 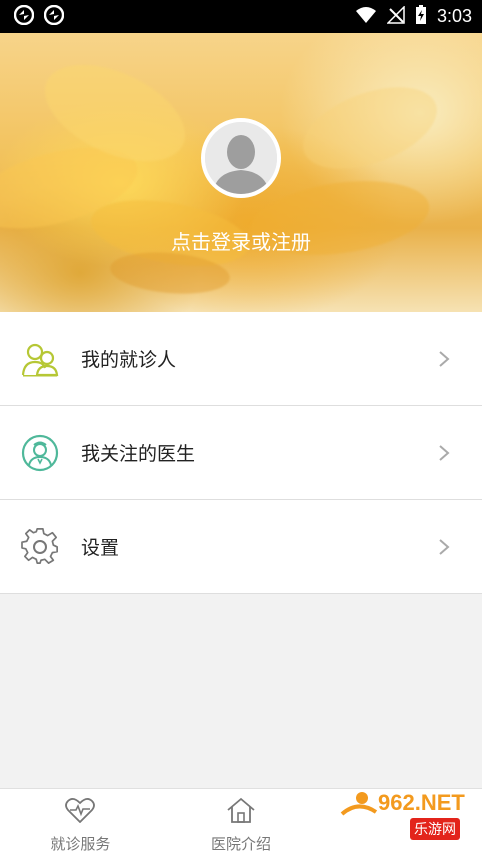 I want to click on menu-item-followed-doctors: 我关注的医生, so click(x=241, y=453).